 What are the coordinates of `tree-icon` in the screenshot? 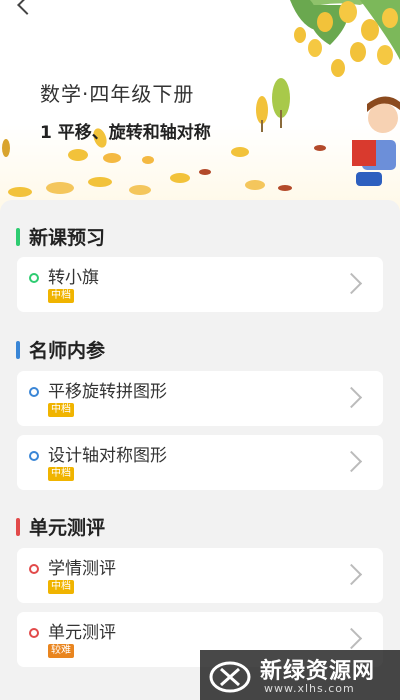 It's located at (345, 38).